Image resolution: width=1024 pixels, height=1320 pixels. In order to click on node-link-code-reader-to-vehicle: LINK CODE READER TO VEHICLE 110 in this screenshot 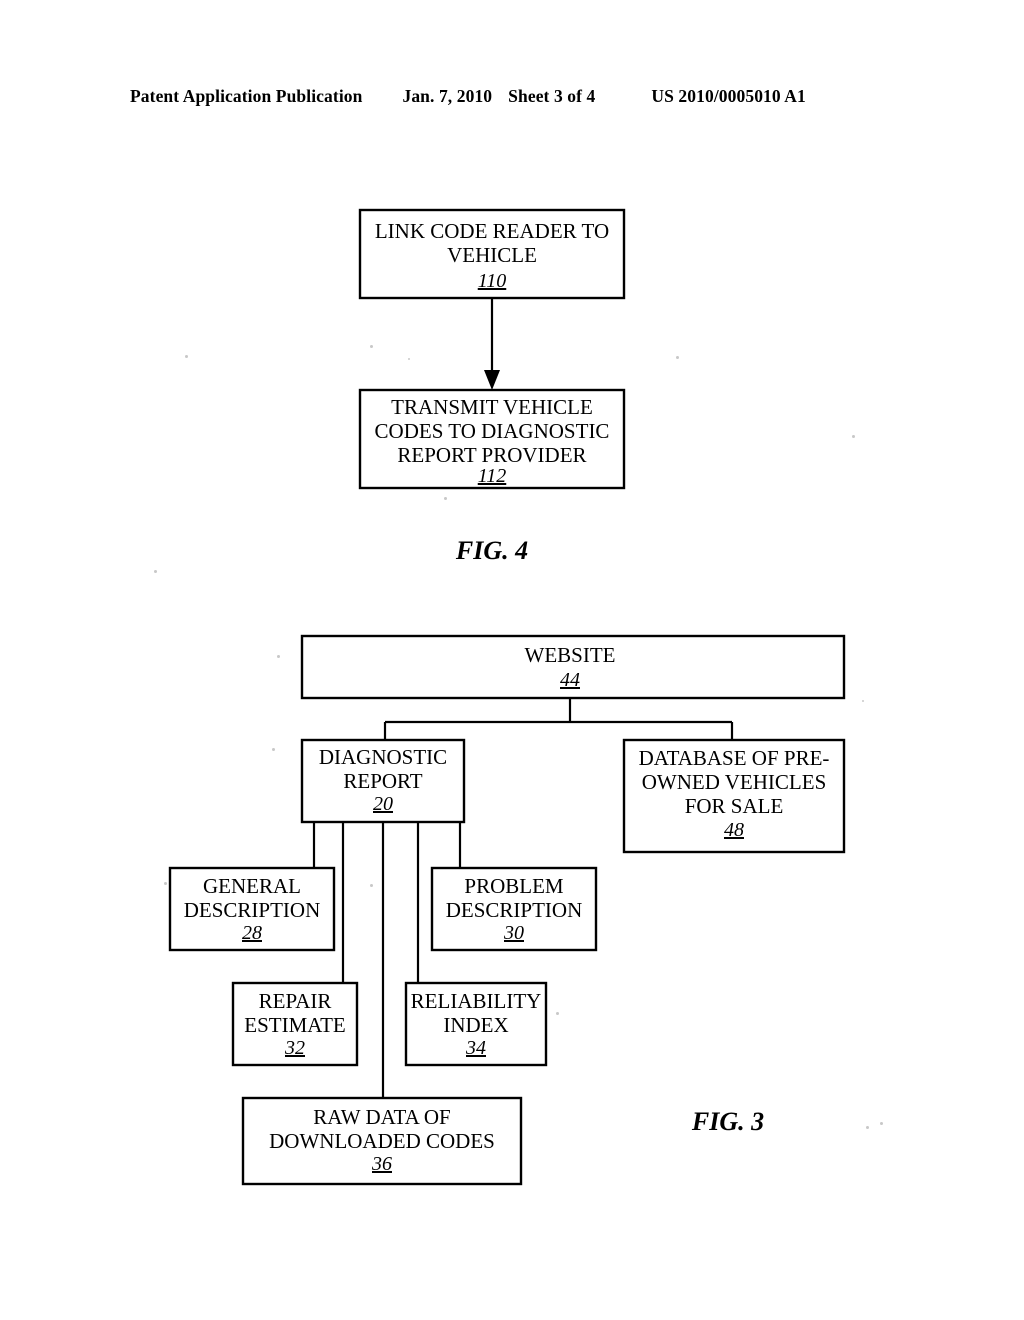, I will do `click(492, 254)`.